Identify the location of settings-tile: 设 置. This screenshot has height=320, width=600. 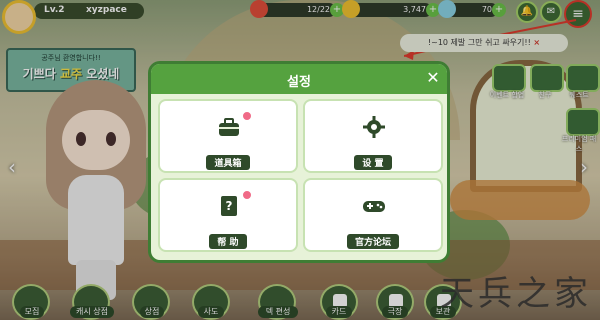
(373, 136).